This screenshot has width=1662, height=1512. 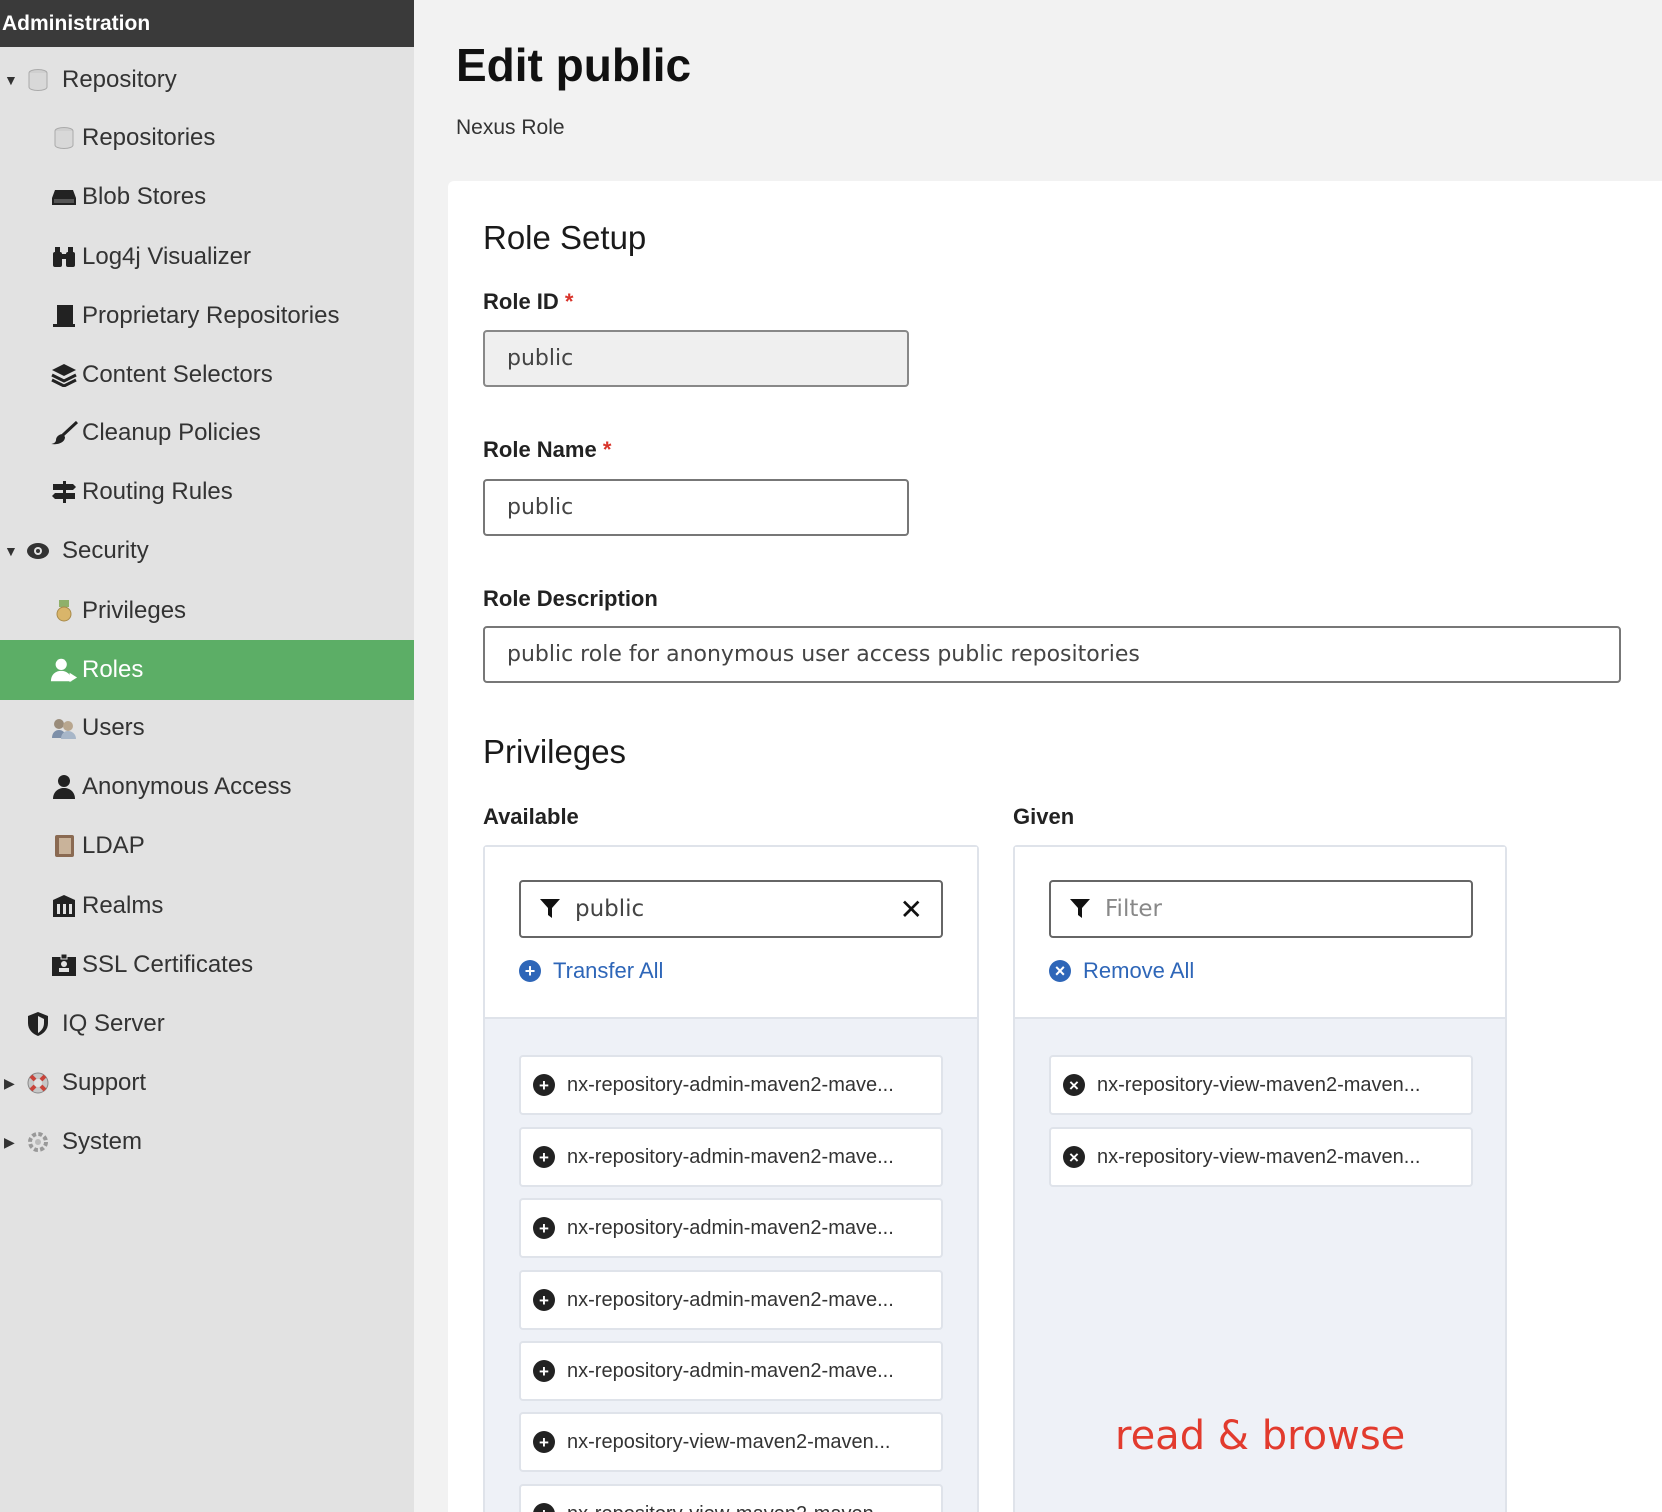 I want to click on sidebar-item-blob-stores: Blob Stores, so click(x=207, y=197).